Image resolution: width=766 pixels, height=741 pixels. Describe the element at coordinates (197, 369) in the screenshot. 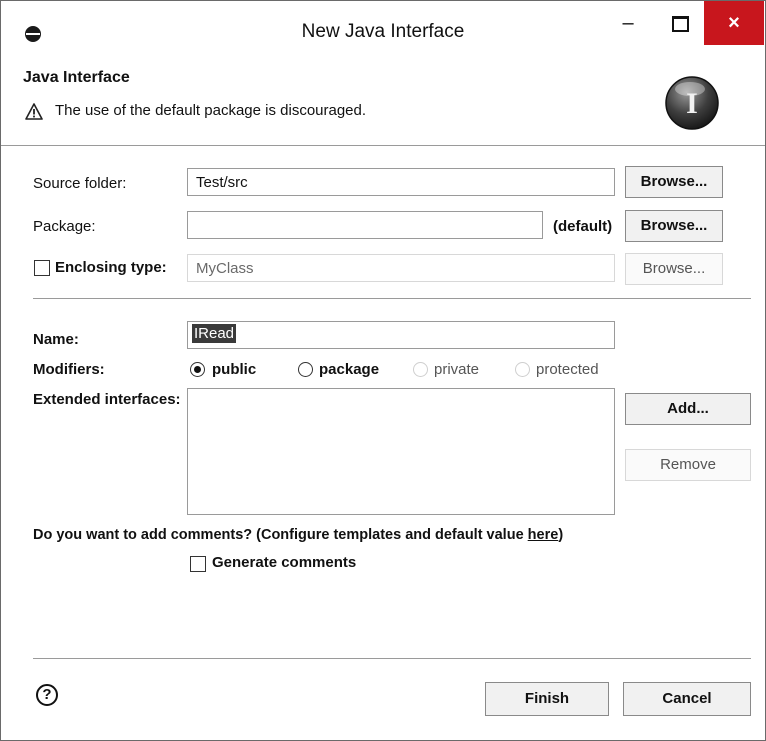

I see `modifier-public-radio` at that location.